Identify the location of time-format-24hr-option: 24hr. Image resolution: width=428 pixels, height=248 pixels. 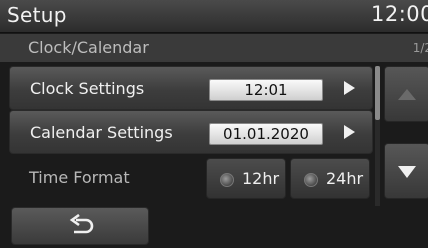
(330, 178).